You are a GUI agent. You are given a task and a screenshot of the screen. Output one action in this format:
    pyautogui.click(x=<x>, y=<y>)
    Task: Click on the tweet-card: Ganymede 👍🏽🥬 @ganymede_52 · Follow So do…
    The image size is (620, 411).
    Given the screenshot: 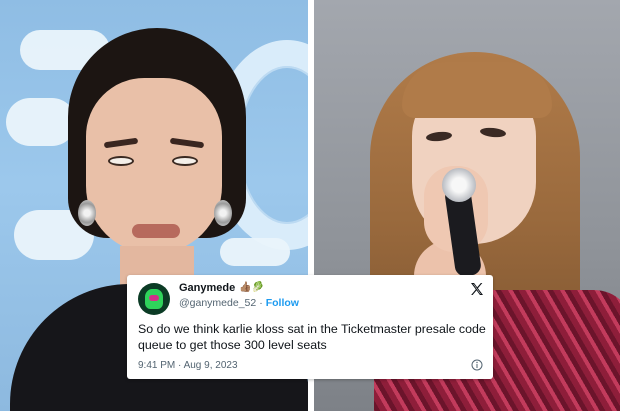 What is the action you would take?
    pyautogui.click(x=310, y=327)
    